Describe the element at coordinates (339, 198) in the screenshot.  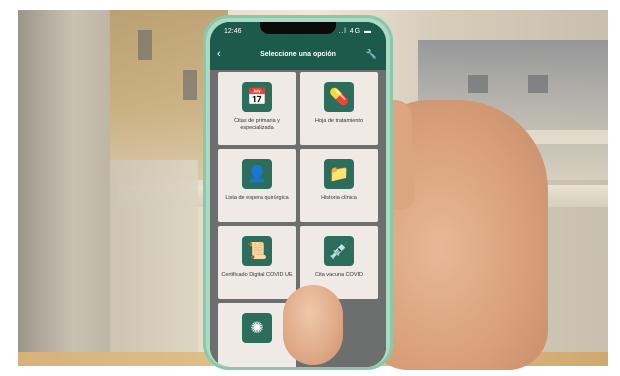
I see `tile-label: Historia clínica` at that location.